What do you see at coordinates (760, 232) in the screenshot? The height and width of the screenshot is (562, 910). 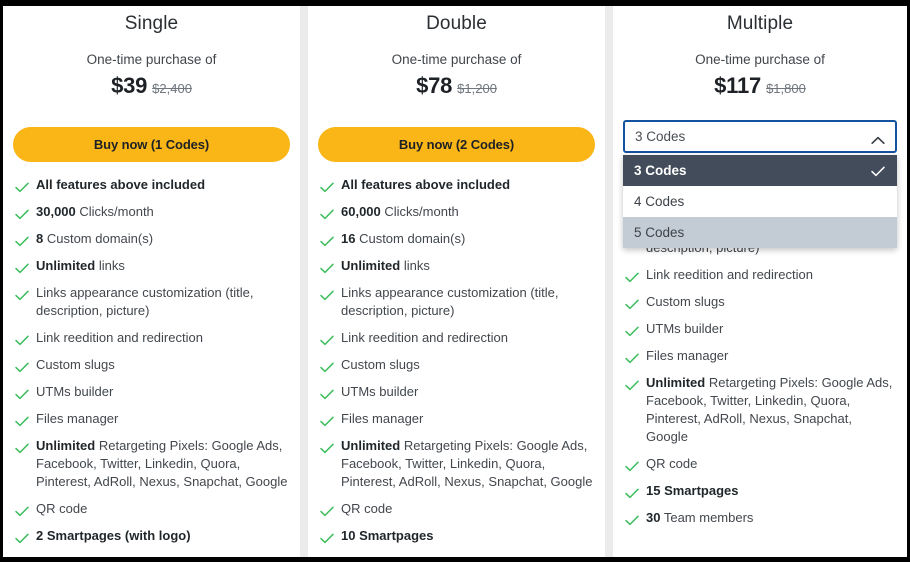 I see `codes-option: 5 Codes` at bounding box center [760, 232].